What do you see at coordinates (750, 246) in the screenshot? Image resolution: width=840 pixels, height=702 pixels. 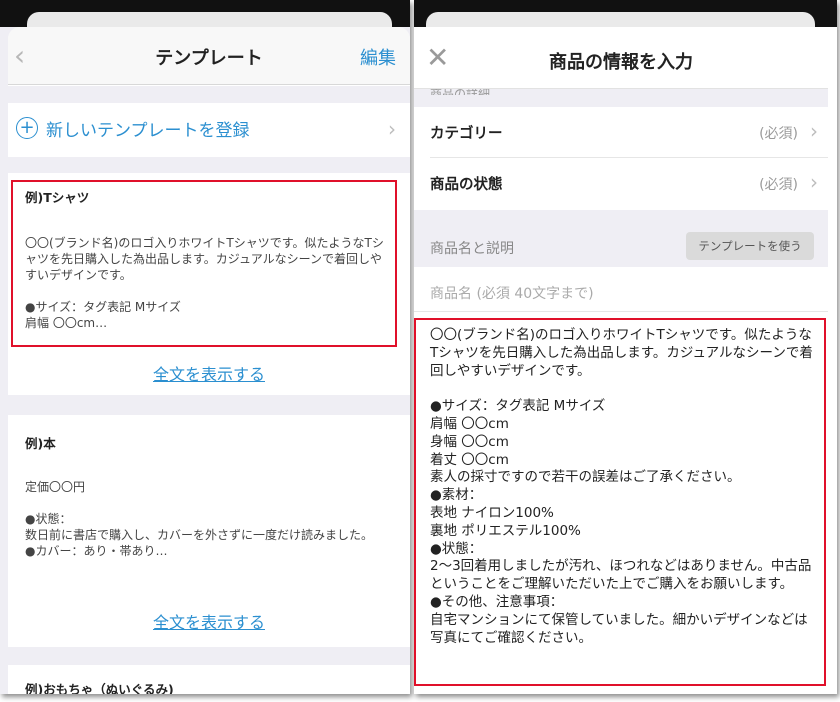 I see `use-template-button: テンプレートを使う` at bounding box center [750, 246].